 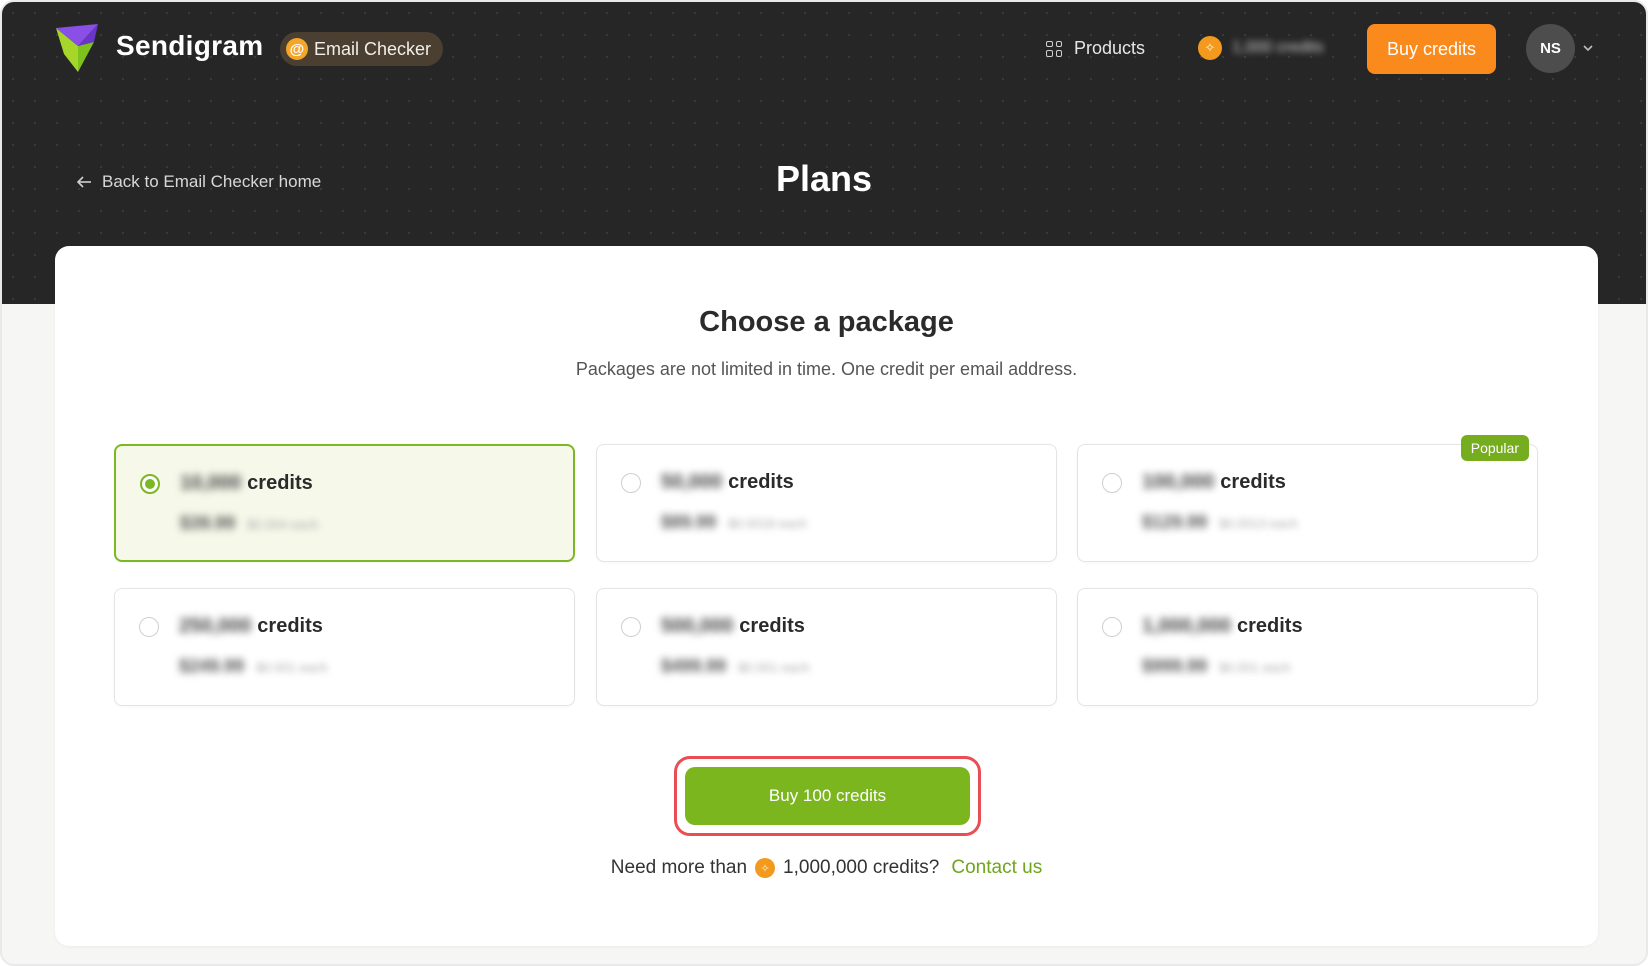 I want to click on package-amount: 50,000, so click(x=692, y=482).